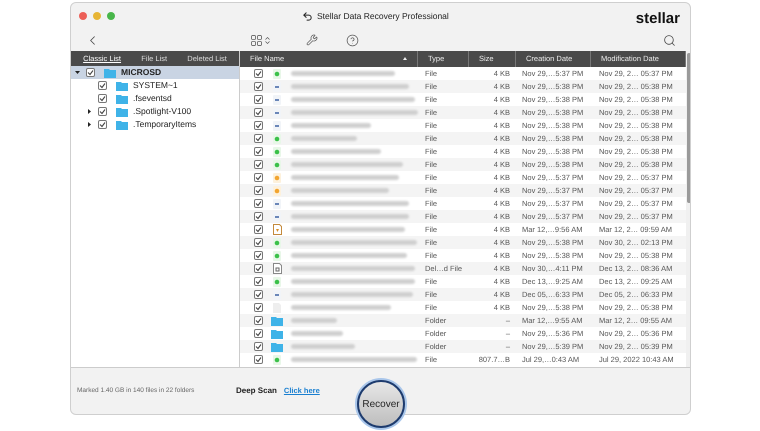 The image size is (760, 431). What do you see at coordinates (382, 16) in the screenshot?
I see `window-title: Stellar Data Recovery Professional` at bounding box center [382, 16].